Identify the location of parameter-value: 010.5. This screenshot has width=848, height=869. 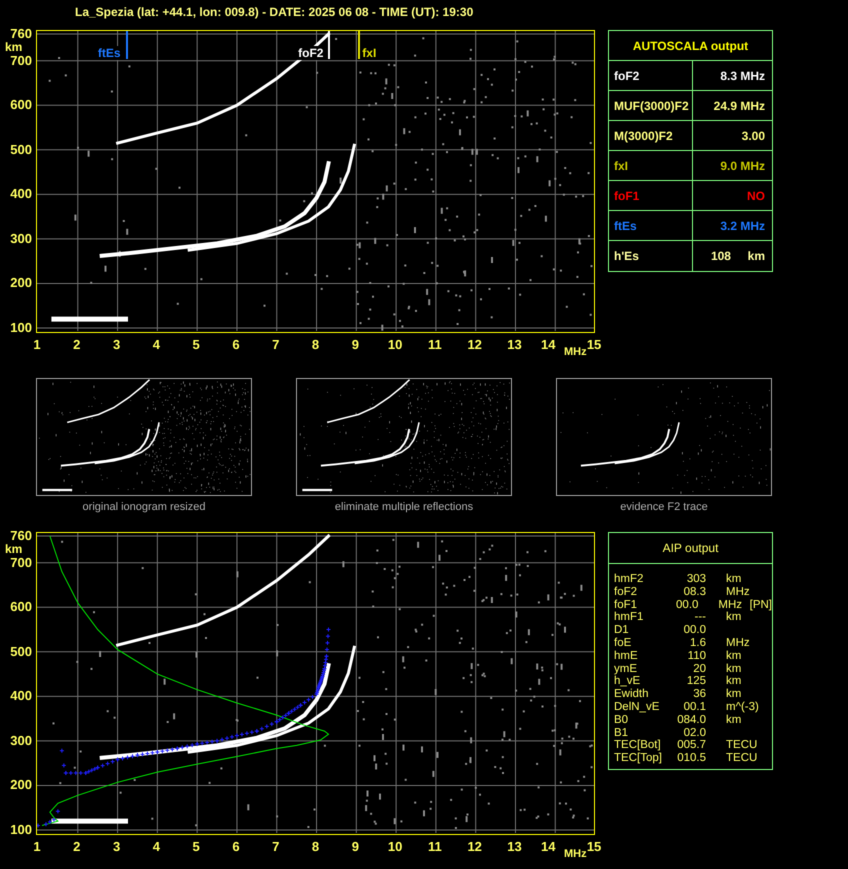
(691, 758).